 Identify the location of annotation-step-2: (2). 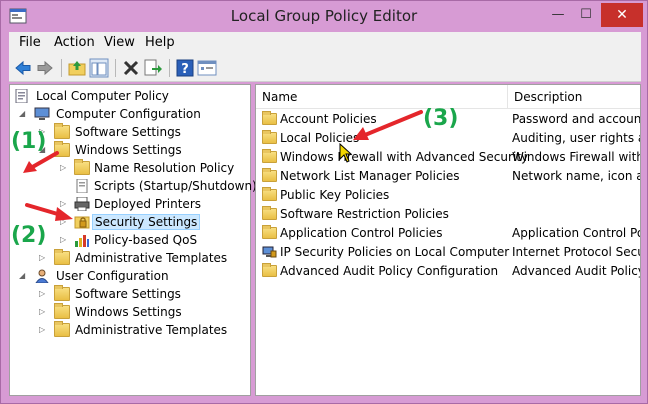
(29, 235).